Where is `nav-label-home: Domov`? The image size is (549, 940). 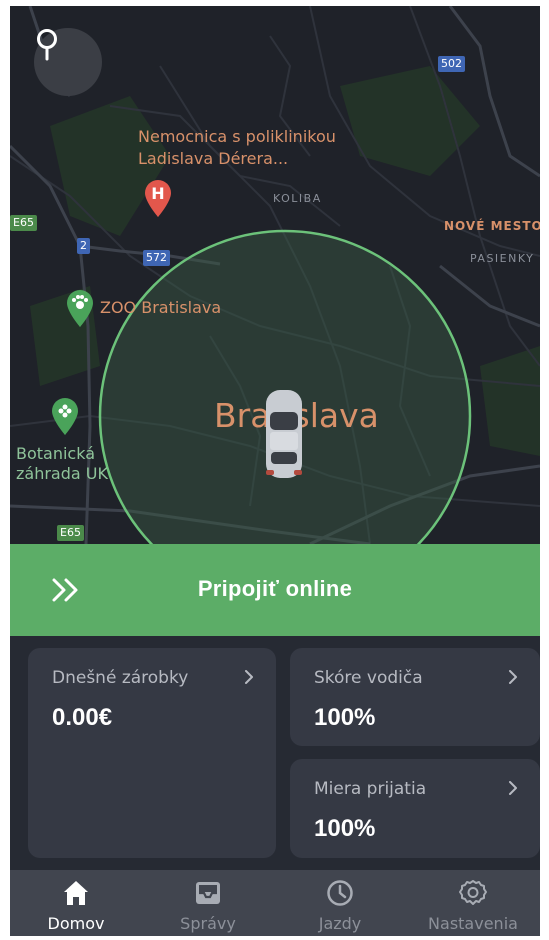
nav-label-home: Domov is located at coordinates (76, 923).